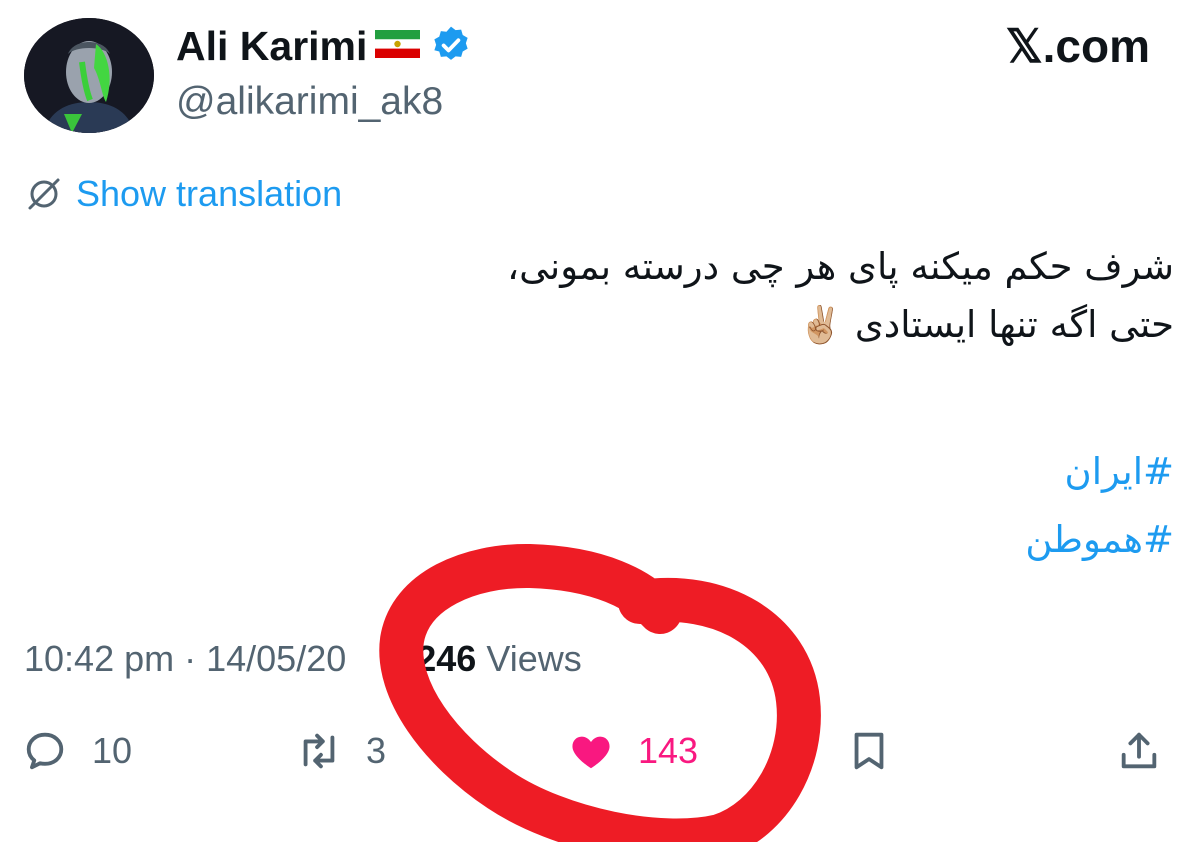 Image resolution: width=1200 pixels, height=842 pixels. I want to click on bookmark-button, so click(869, 751).